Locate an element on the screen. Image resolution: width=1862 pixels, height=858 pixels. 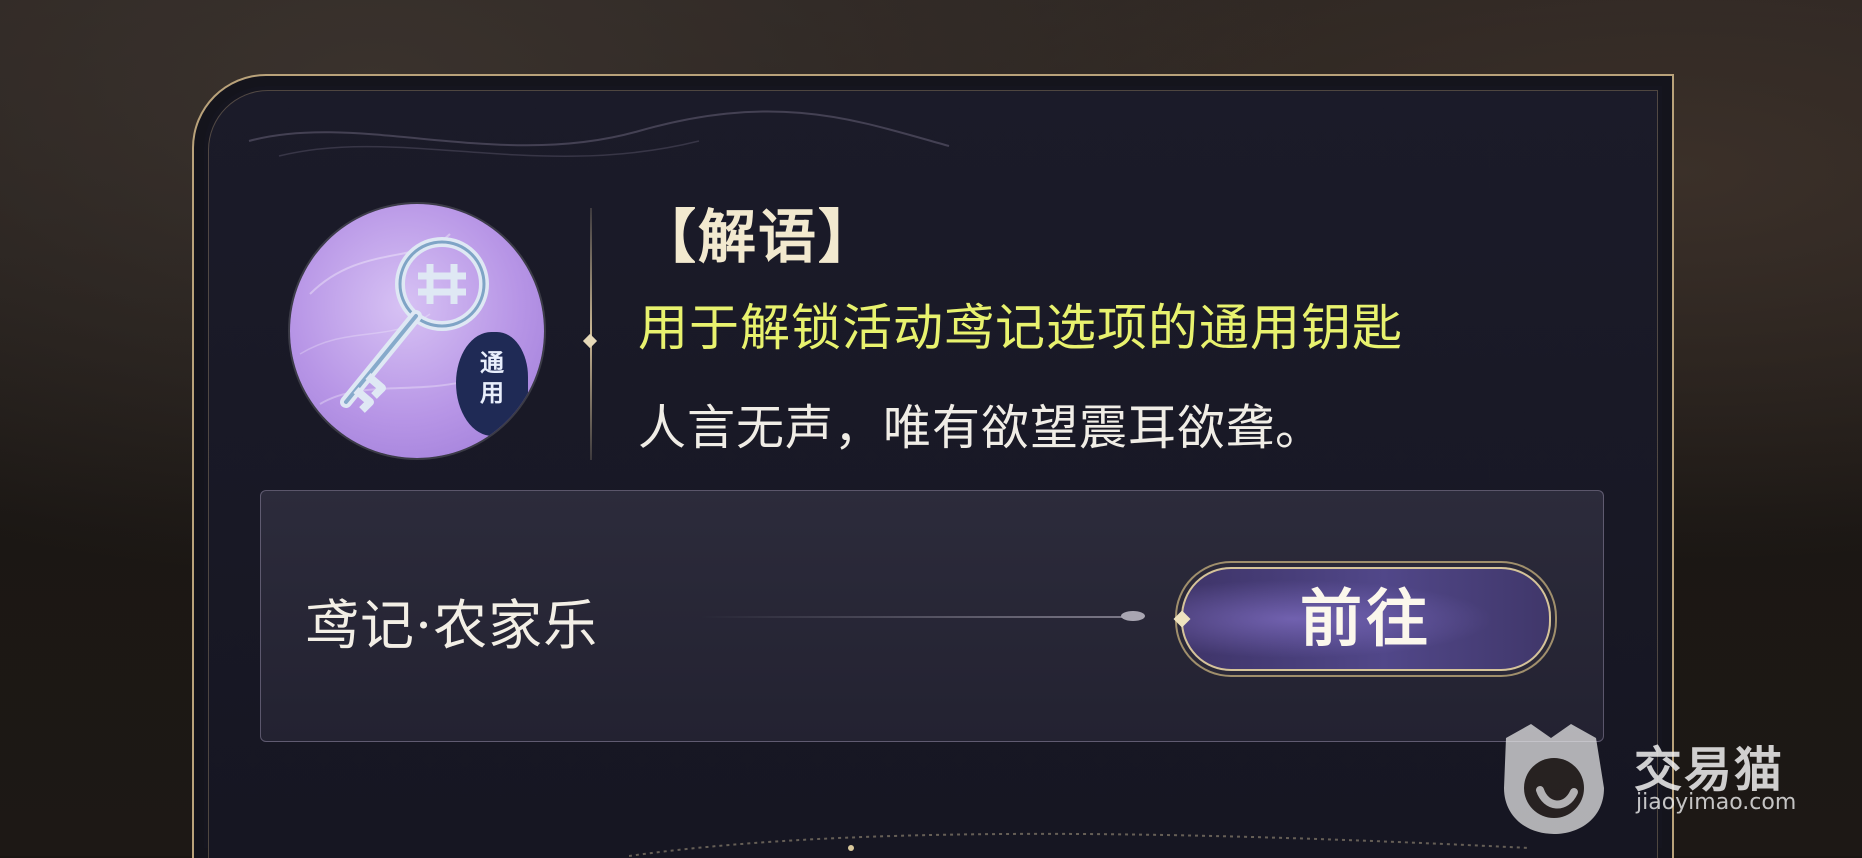
item-icon: 通 用 is located at coordinates (417, 331).